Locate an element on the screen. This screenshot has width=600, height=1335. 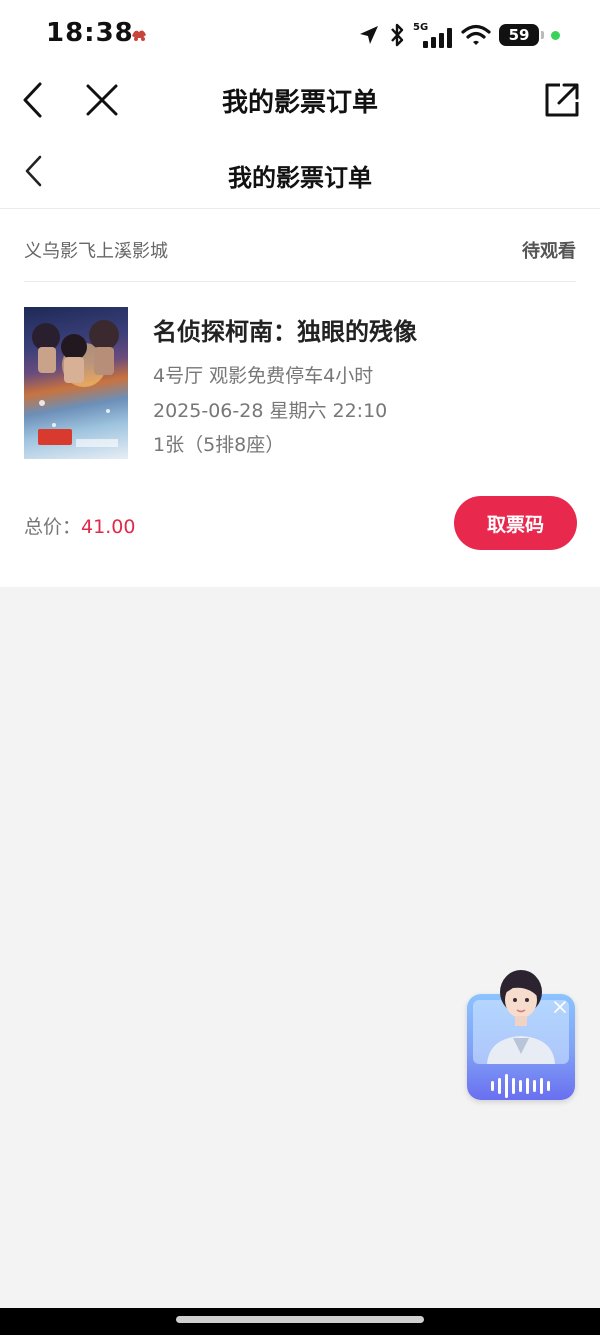
inner-nav-bar: 我的影票订单 is located at coordinates (300, 171).